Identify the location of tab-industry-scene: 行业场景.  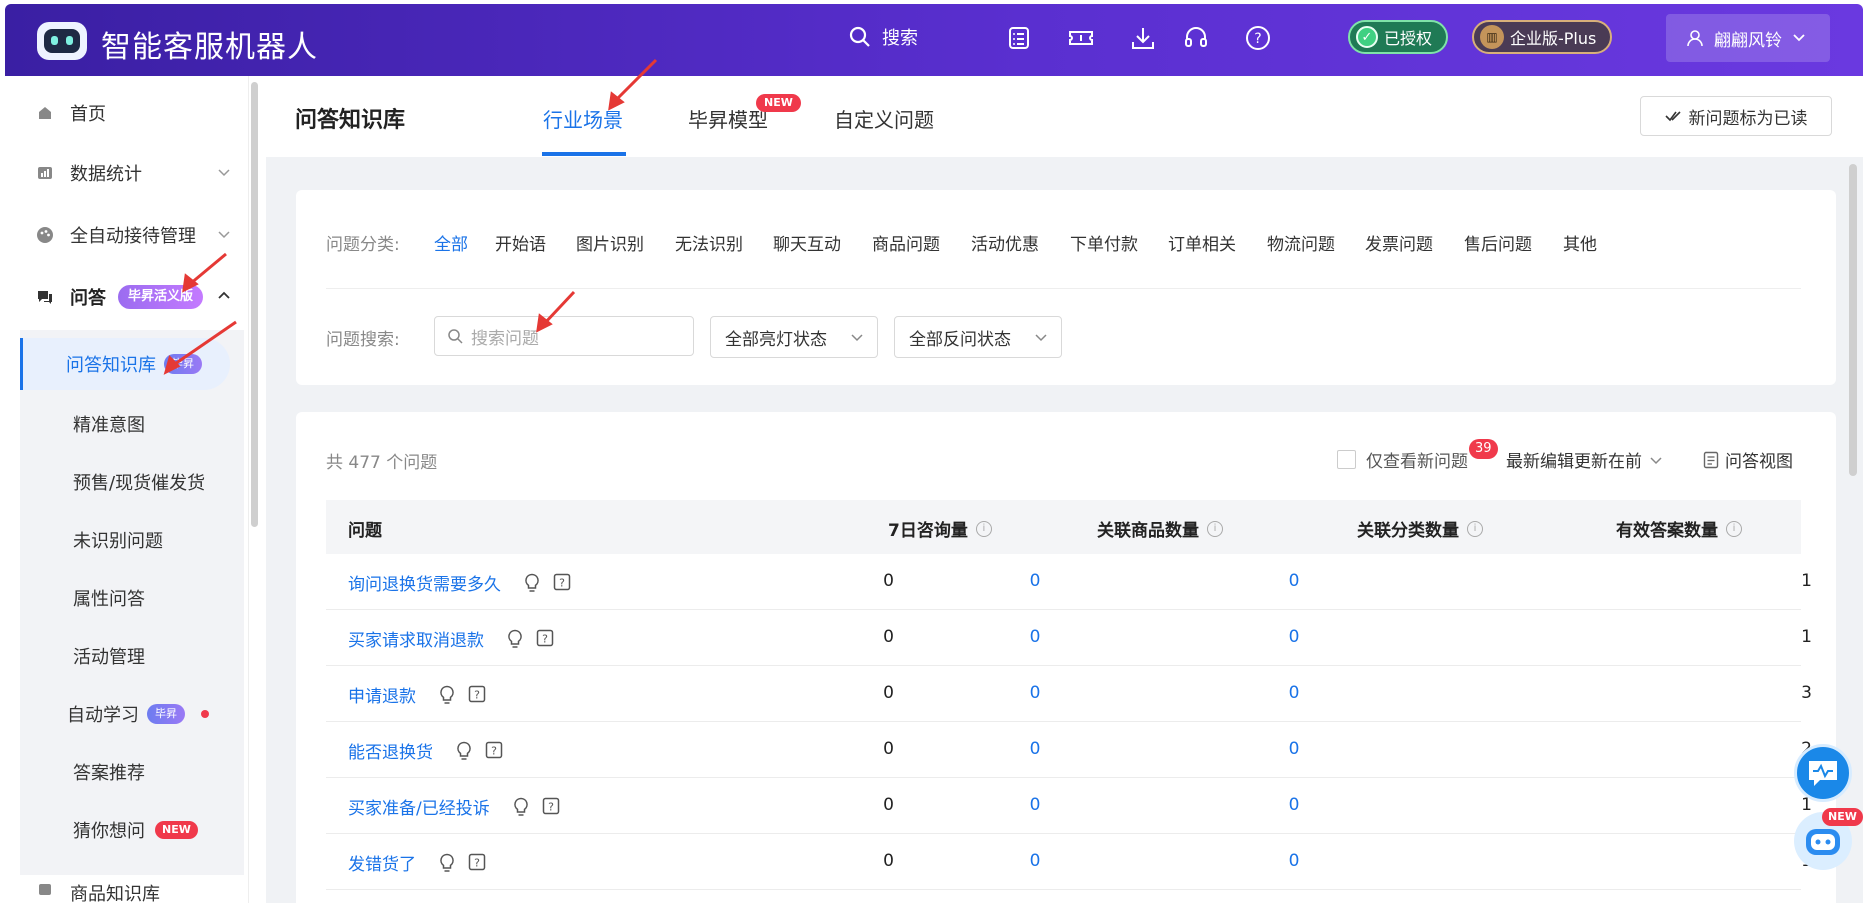
(583, 118).